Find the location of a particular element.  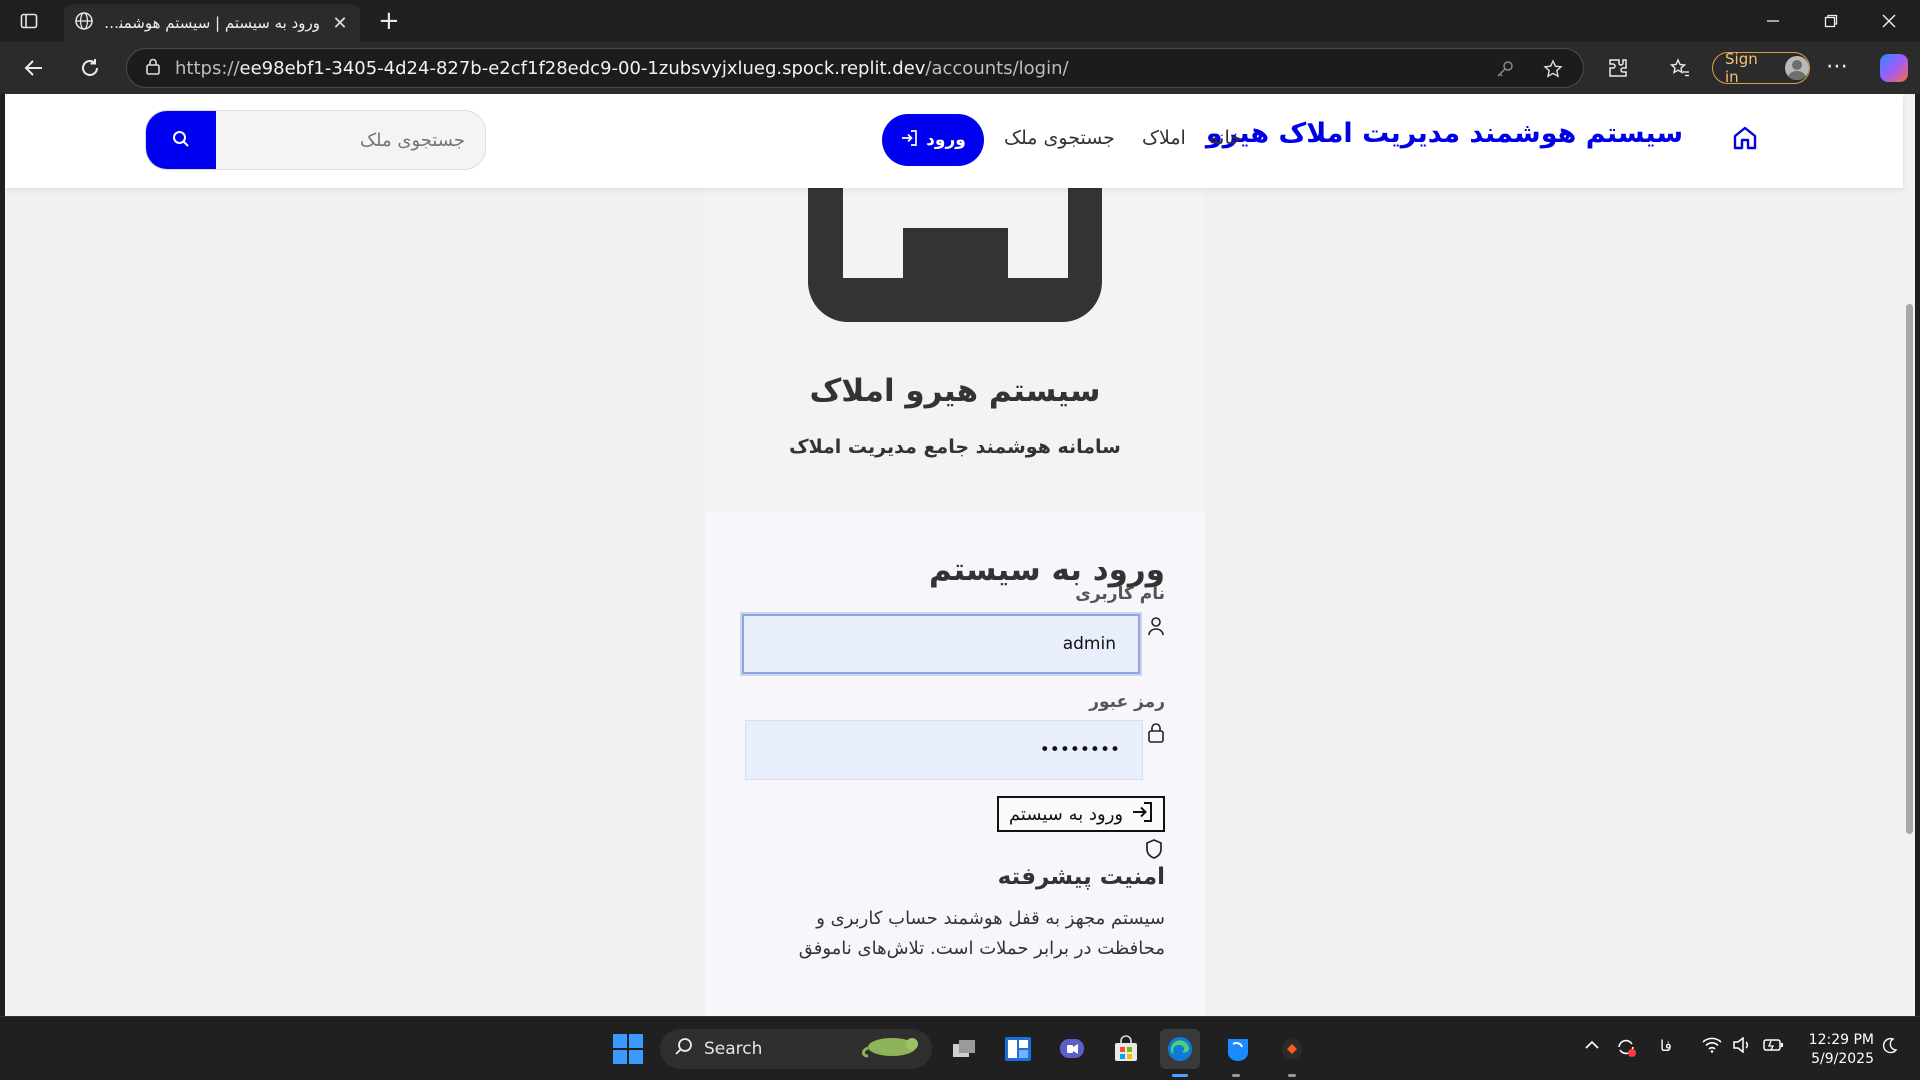

windows-taskbar: Search فا 12:29 PM 5/9/2025 is located at coordinates (960, 1048).